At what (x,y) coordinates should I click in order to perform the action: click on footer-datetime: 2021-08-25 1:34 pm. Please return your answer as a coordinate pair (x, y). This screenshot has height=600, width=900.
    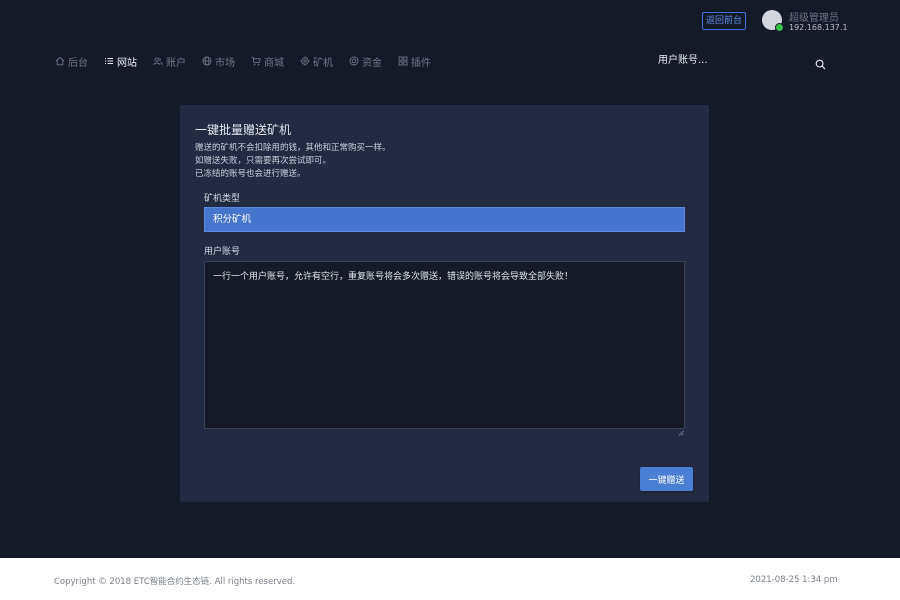
    Looking at the image, I should click on (794, 580).